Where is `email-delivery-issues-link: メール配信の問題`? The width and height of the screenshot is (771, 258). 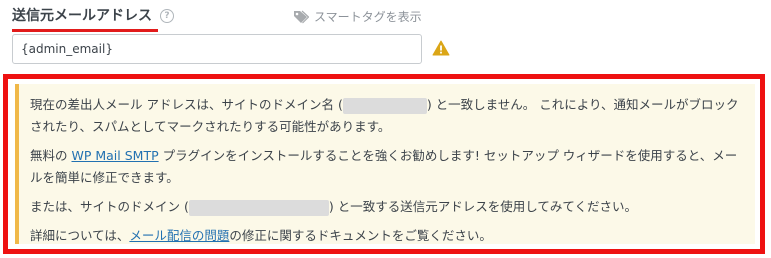
email-delivery-issues-link: メール配信の問題 is located at coordinates (179, 235).